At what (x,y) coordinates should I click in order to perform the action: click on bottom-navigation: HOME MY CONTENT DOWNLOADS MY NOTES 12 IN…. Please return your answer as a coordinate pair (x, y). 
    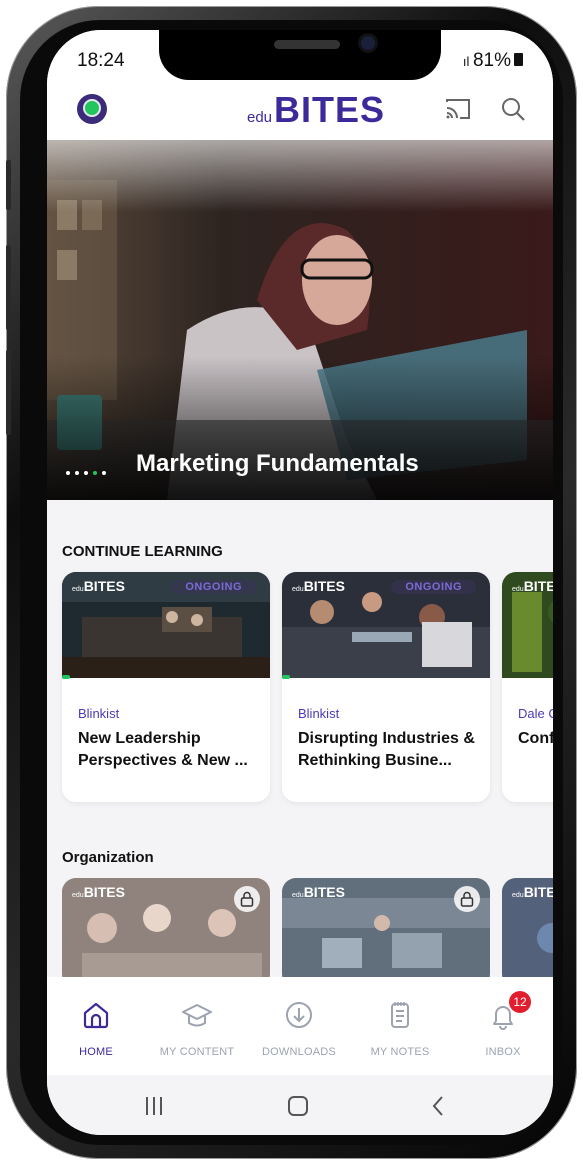
    Looking at the image, I should click on (300, 1026).